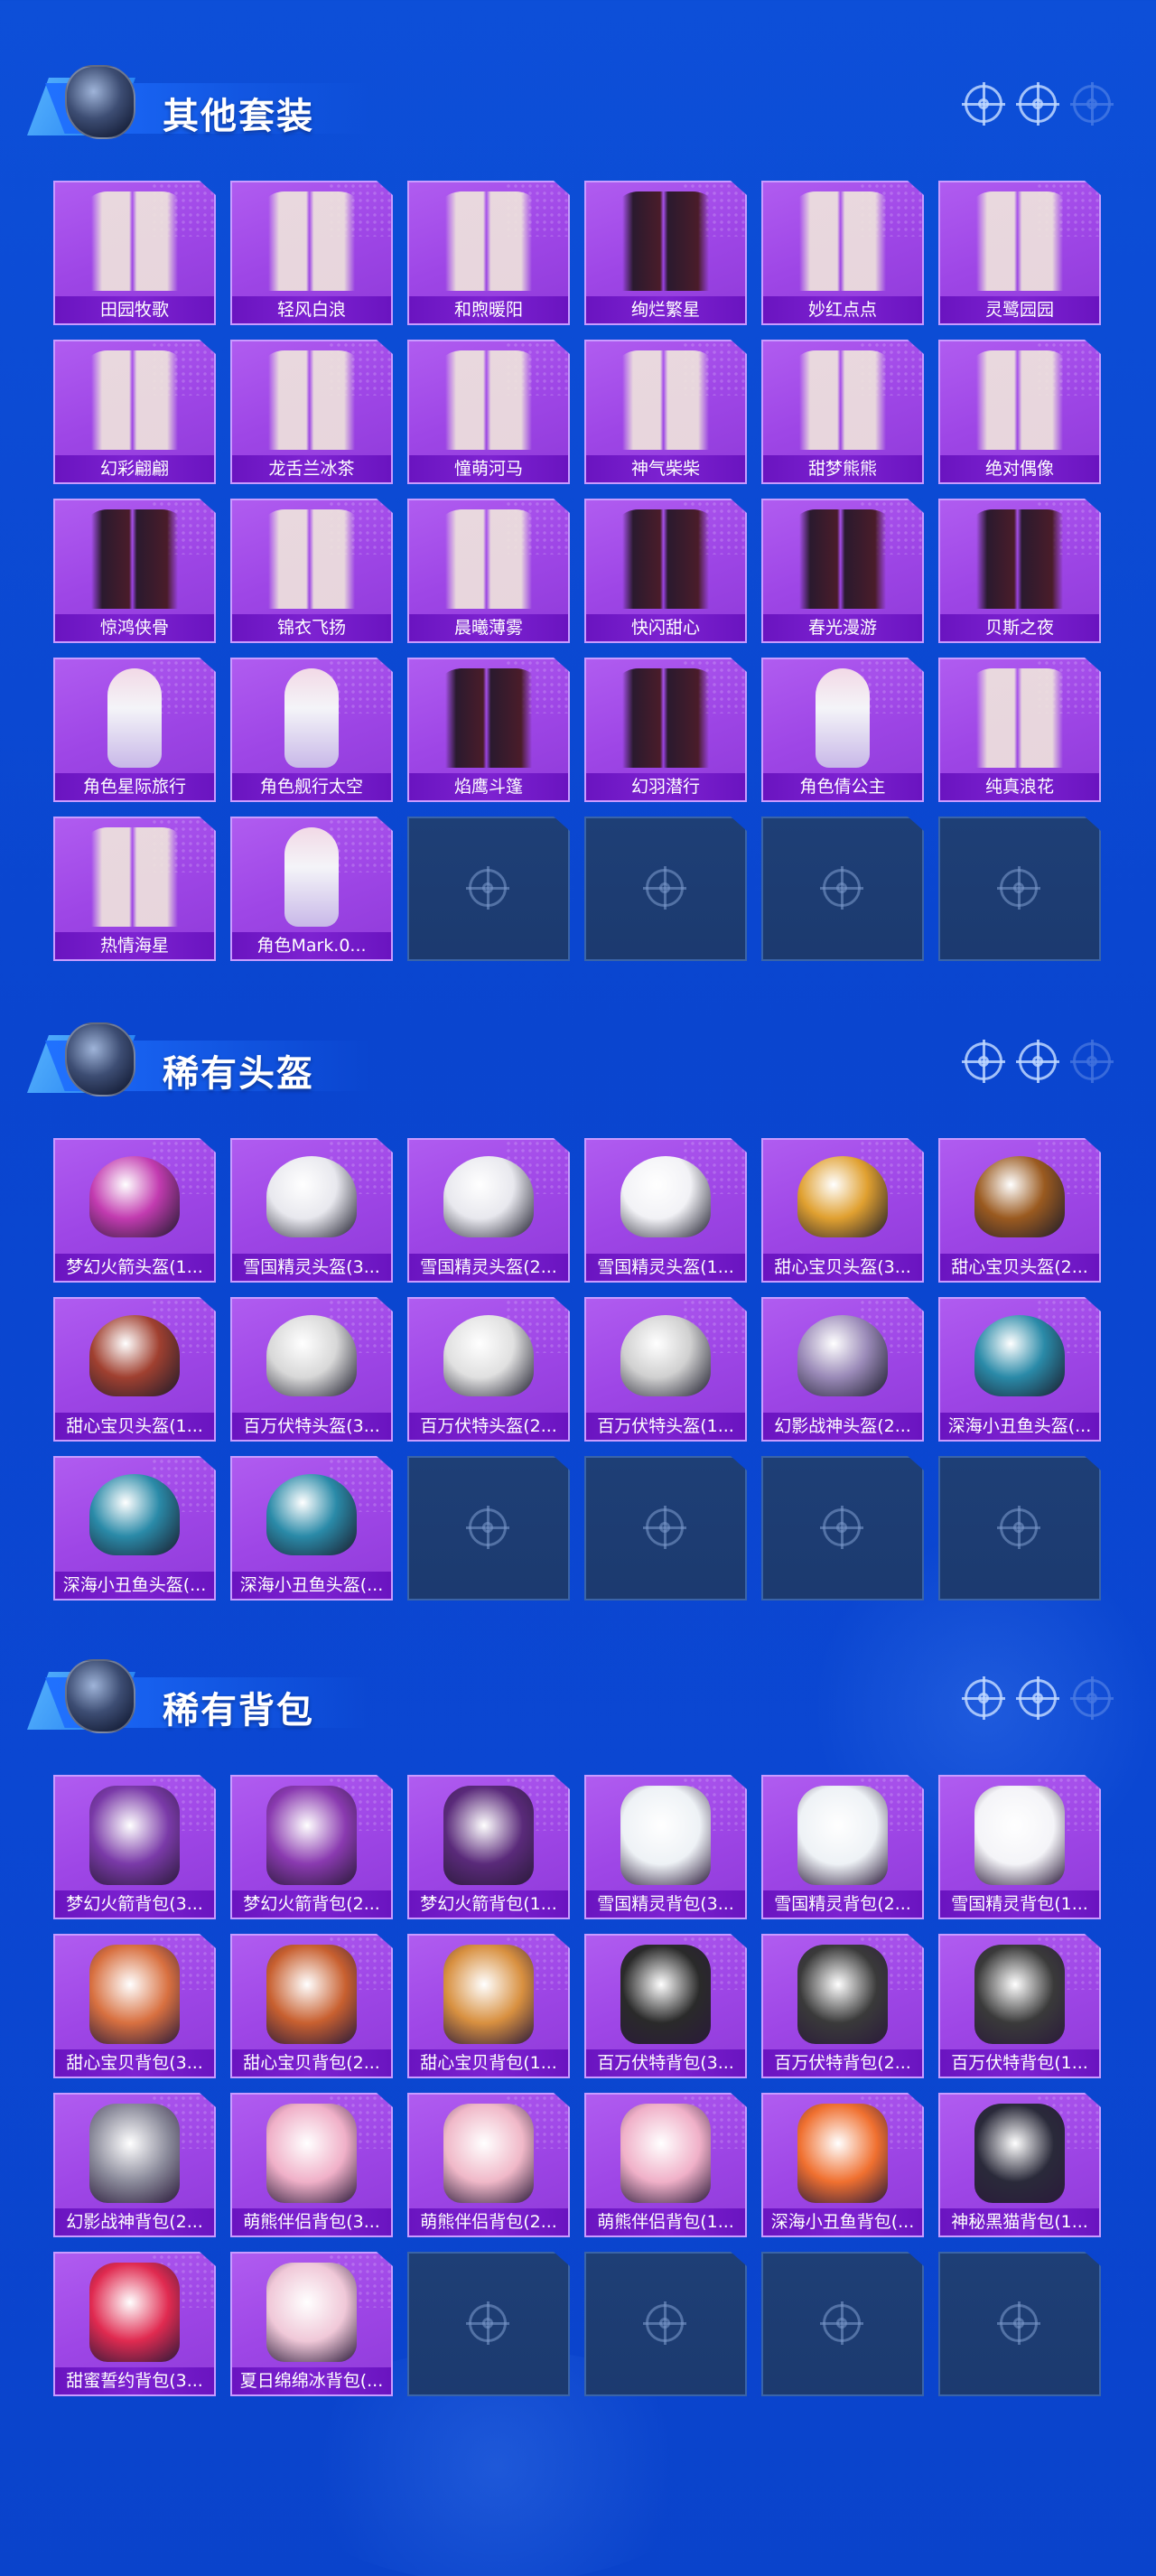 This screenshot has height=2576, width=1156. What do you see at coordinates (311, 253) in the screenshot?
I see `item-card: 轻风白浪` at bounding box center [311, 253].